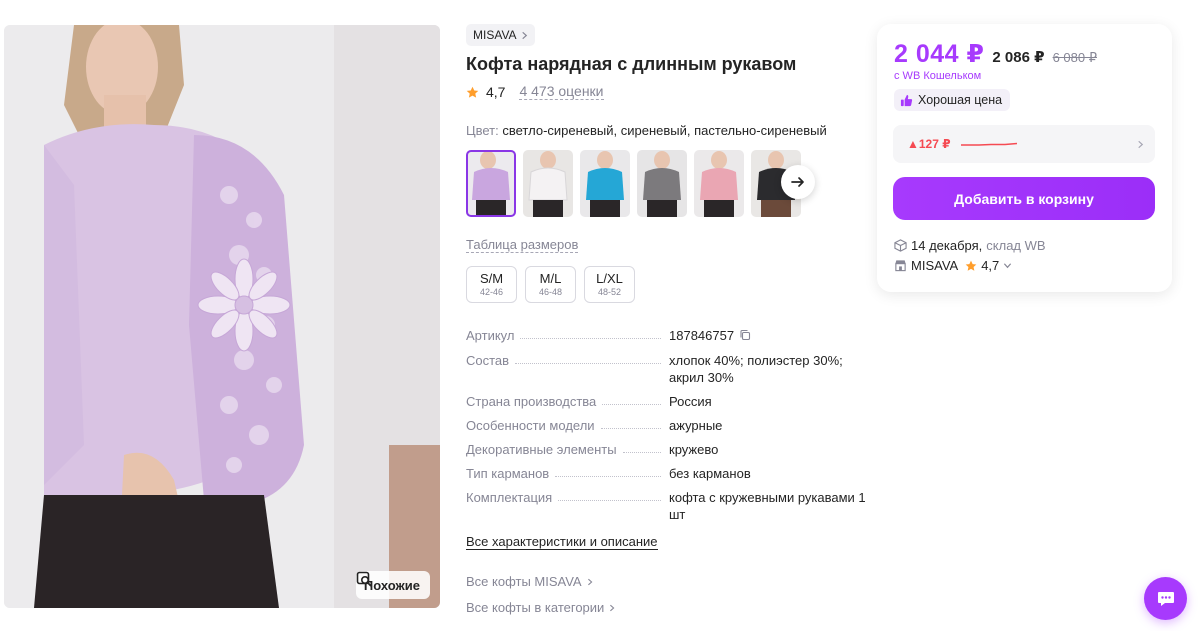 This screenshot has height=631, width=1200. Describe the element at coordinates (694, 449) in the screenshot. I see `spec-value: кружево` at that location.